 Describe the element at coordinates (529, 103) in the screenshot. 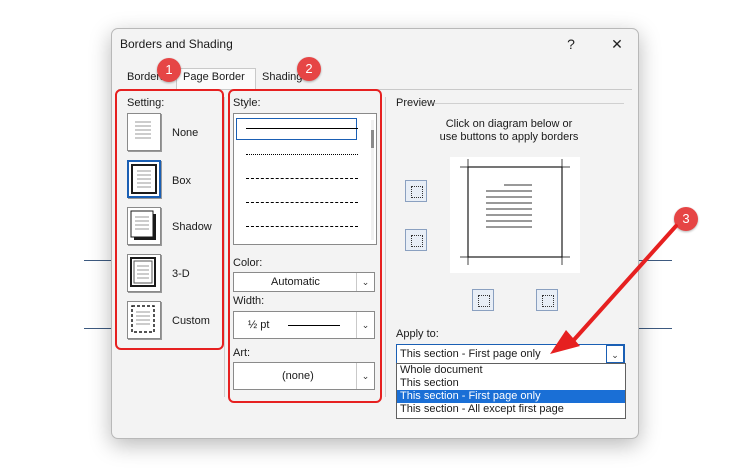

I see `preview-divider` at that location.